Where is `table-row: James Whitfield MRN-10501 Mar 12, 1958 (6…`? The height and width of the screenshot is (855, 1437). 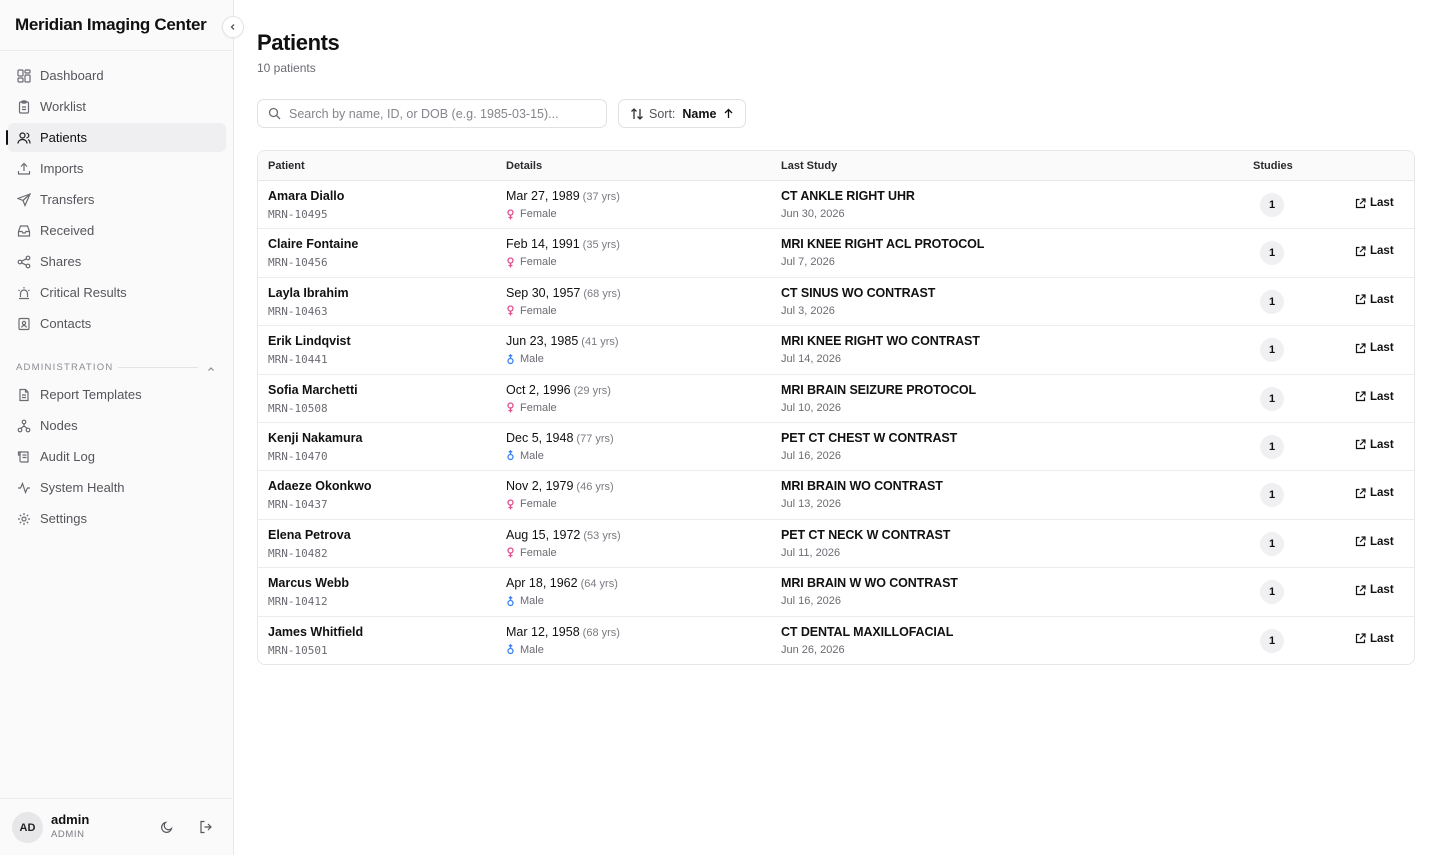
table-row: James Whitfield MRN-10501 Mar 12, 1958 (6… is located at coordinates (836, 640).